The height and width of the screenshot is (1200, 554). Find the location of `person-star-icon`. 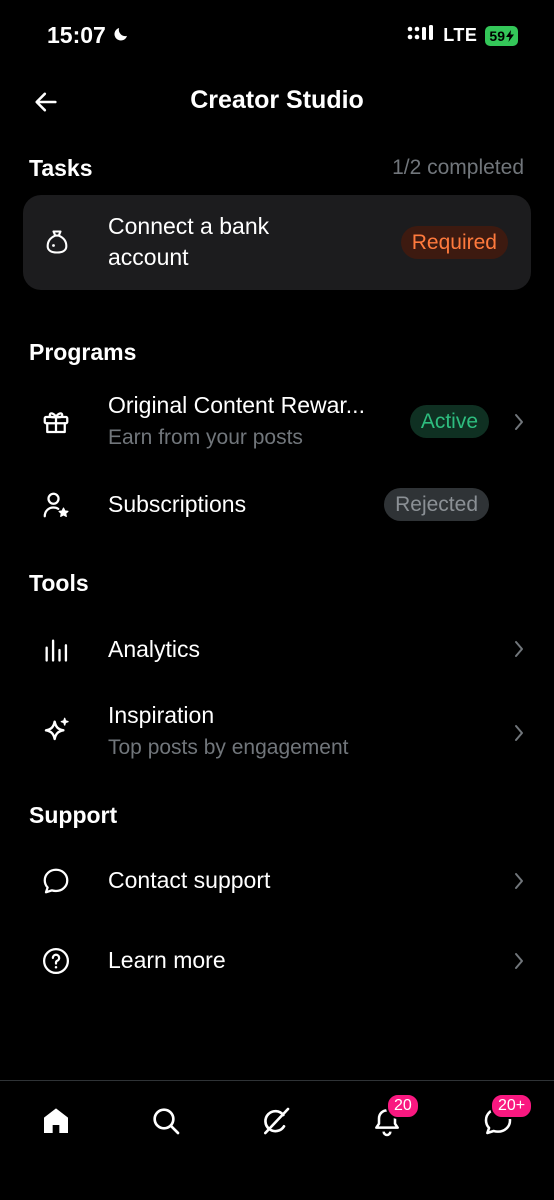

person-star-icon is located at coordinates (56, 505).